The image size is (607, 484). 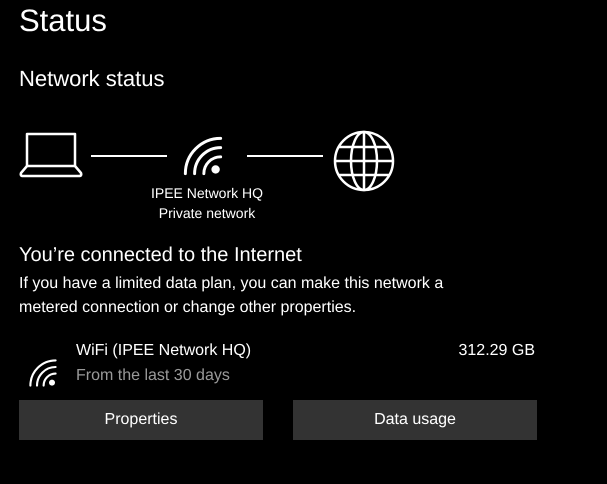 I want to click on data-usage-button: Data usage, so click(x=415, y=420).